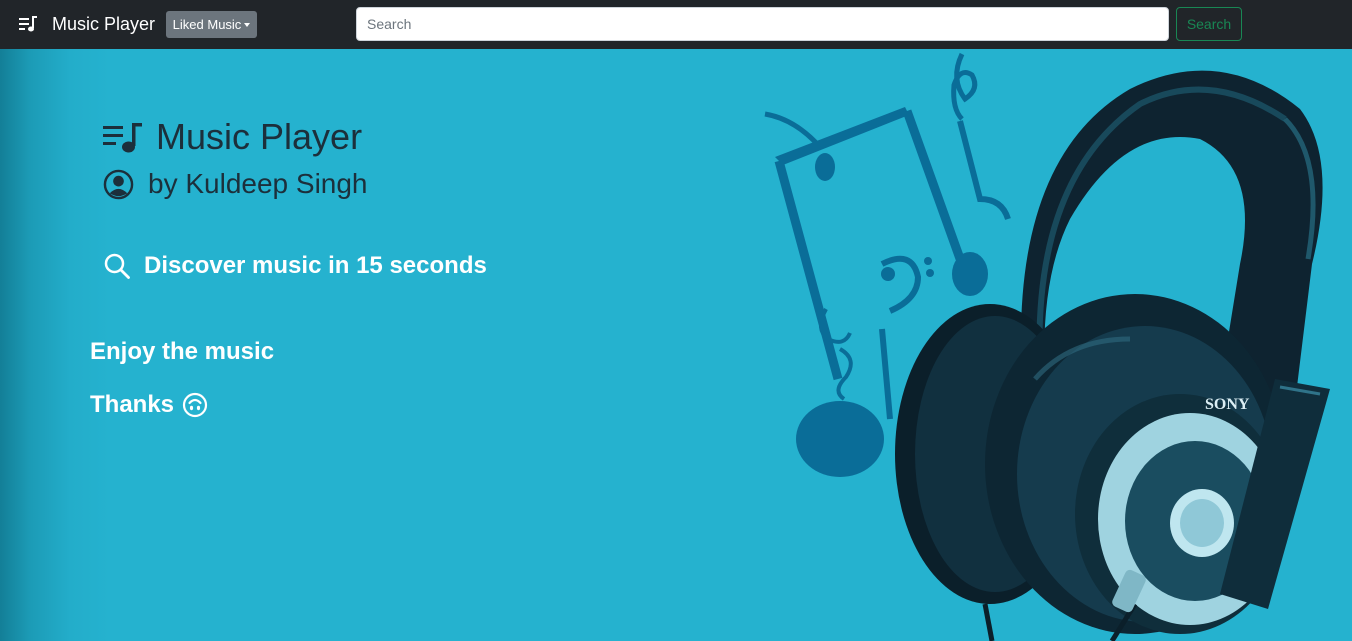  I want to click on search-input, so click(762, 24).